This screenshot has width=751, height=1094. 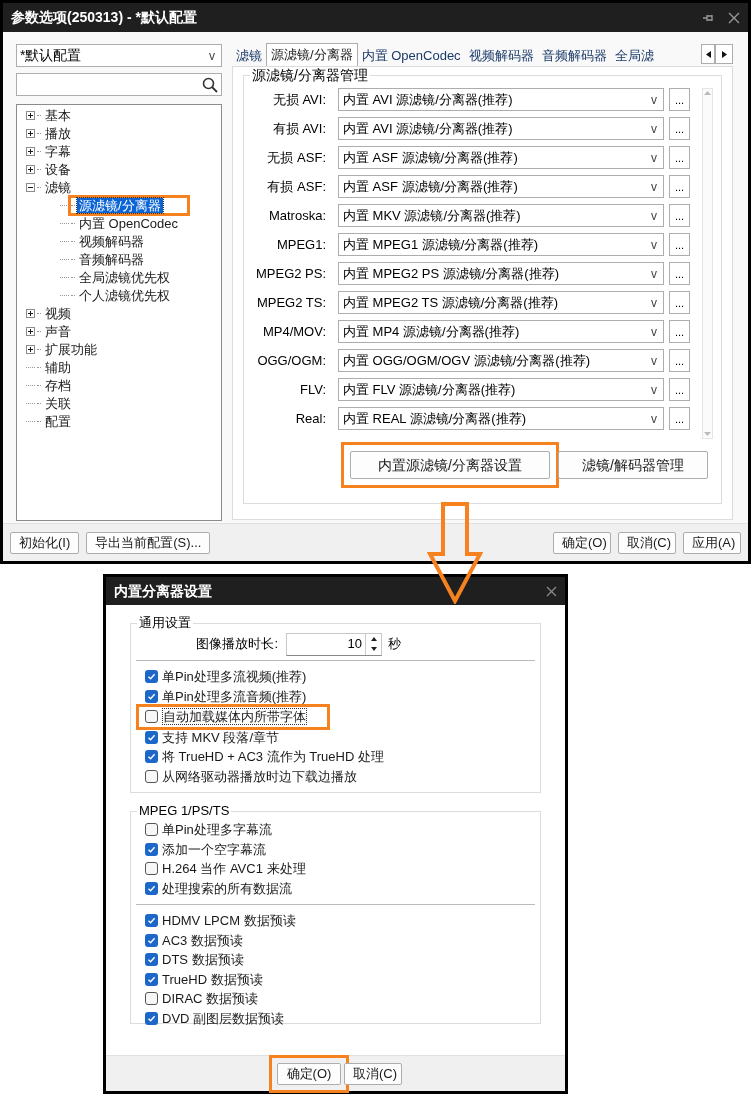 I want to click on checkbox-label: 添加一个空字幕流, so click(x=214, y=849).